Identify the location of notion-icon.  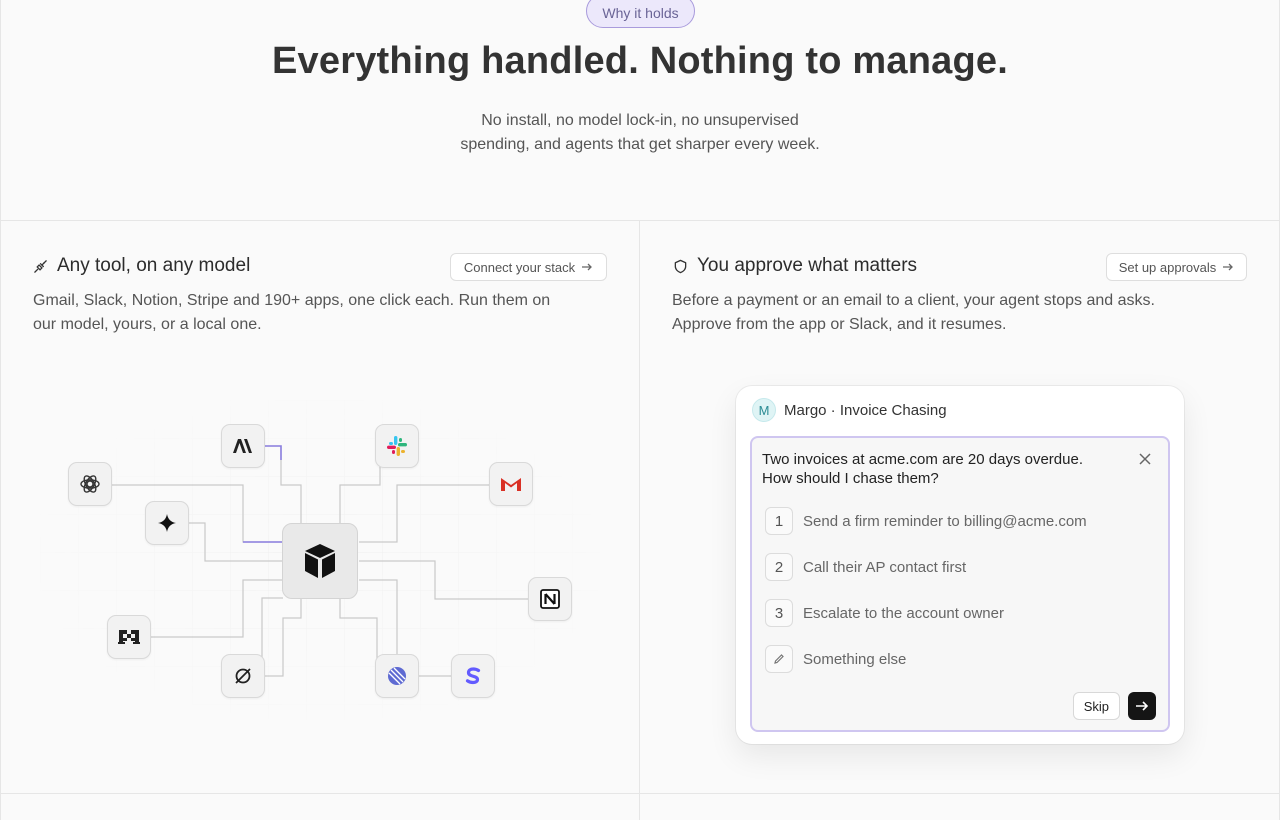
(550, 599).